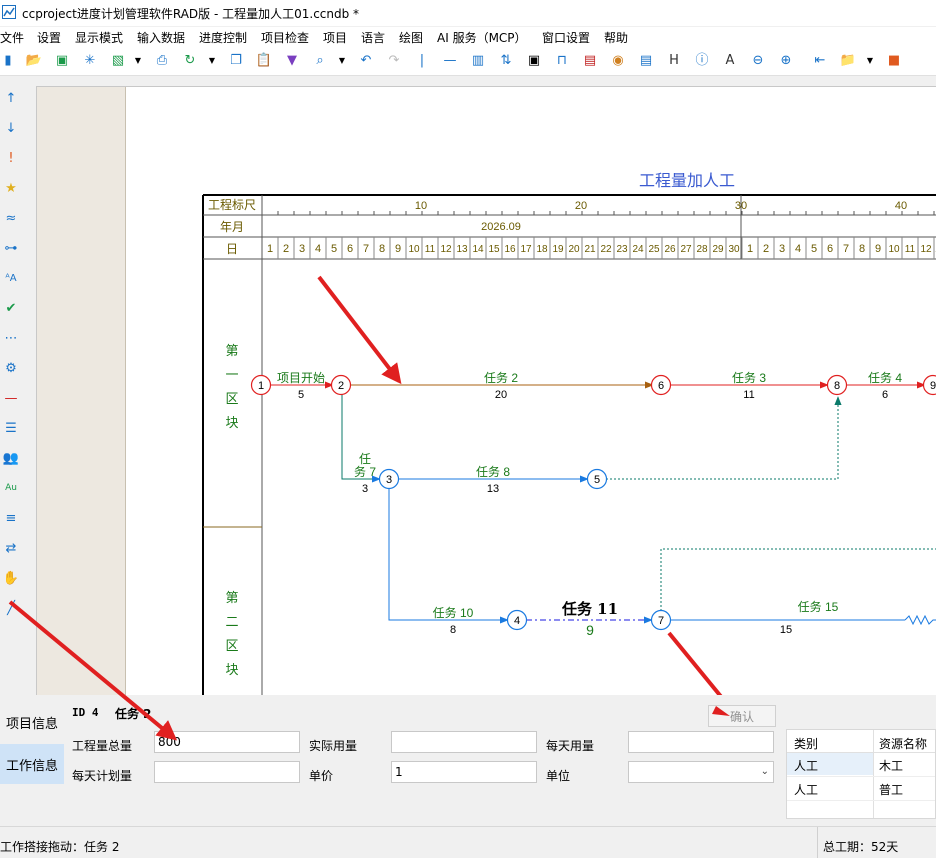 The height and width of the screenshot is (858, 936). Describe the element at coordinates (506, 61) in the screenshot. I see `sort-icon: ⇅` at that location.